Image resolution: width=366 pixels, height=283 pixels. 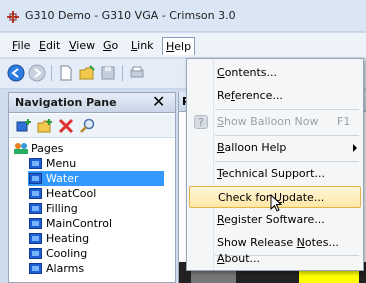 What do you see at coordinates (108, 73) in the screenshot?
I see `save-icon` at bounding box center [108, 73].